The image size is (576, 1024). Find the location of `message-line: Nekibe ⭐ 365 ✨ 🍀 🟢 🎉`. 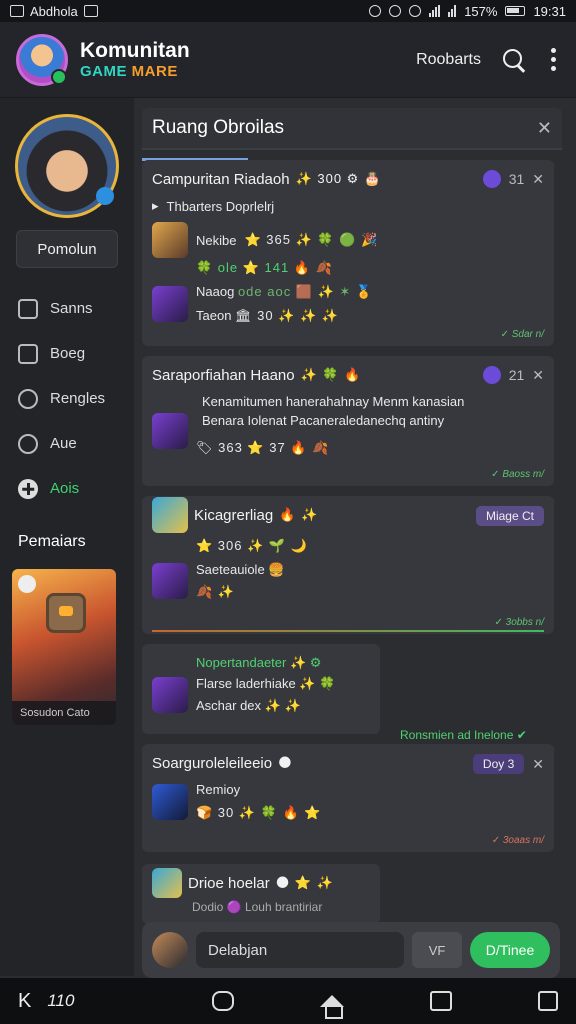

message-line: Nekibe ⭐ 365 ✨ 🍀 🟢 🎉 is located at coordinates (348, 240).